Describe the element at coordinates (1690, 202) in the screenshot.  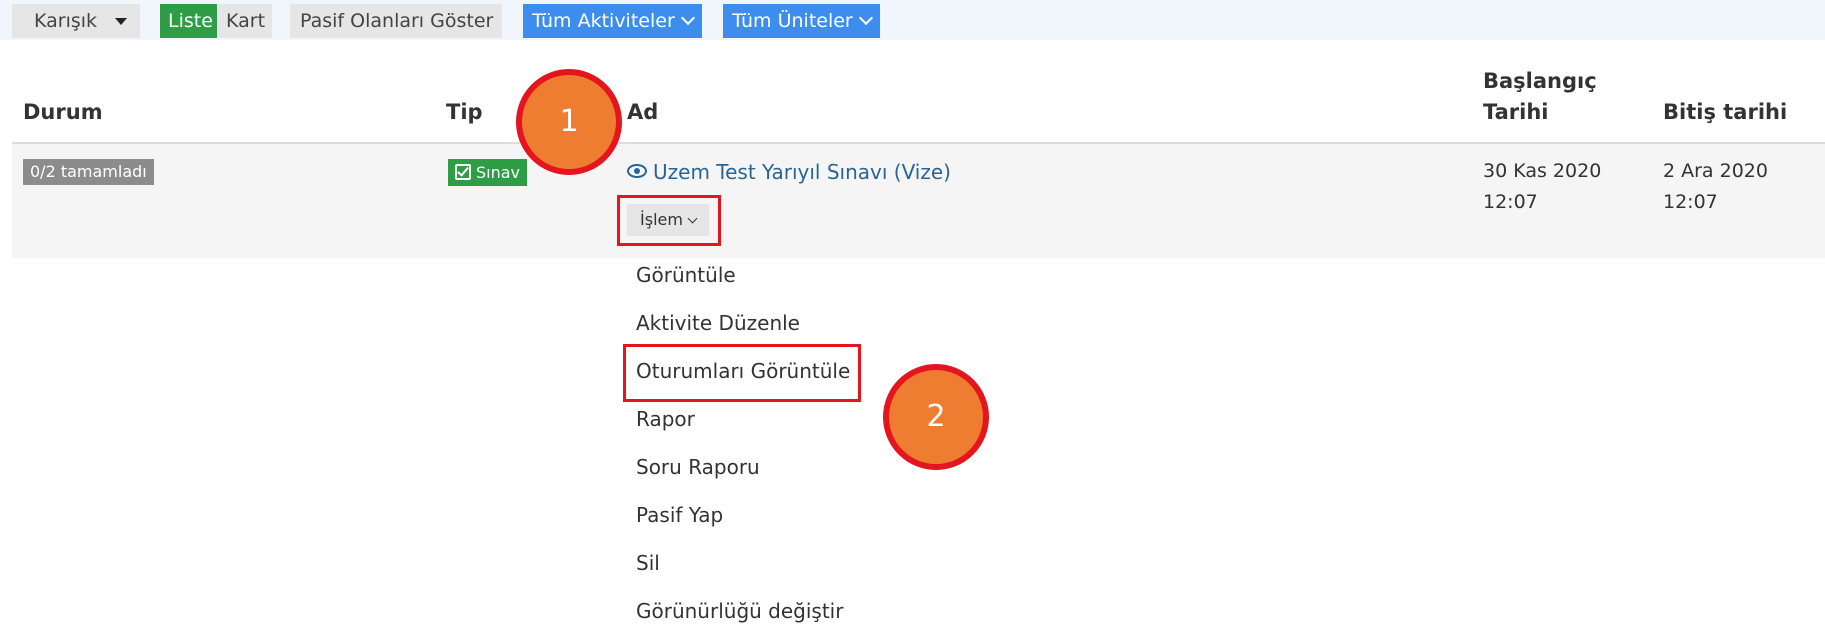
I see `end-time: 12:07` at that location.